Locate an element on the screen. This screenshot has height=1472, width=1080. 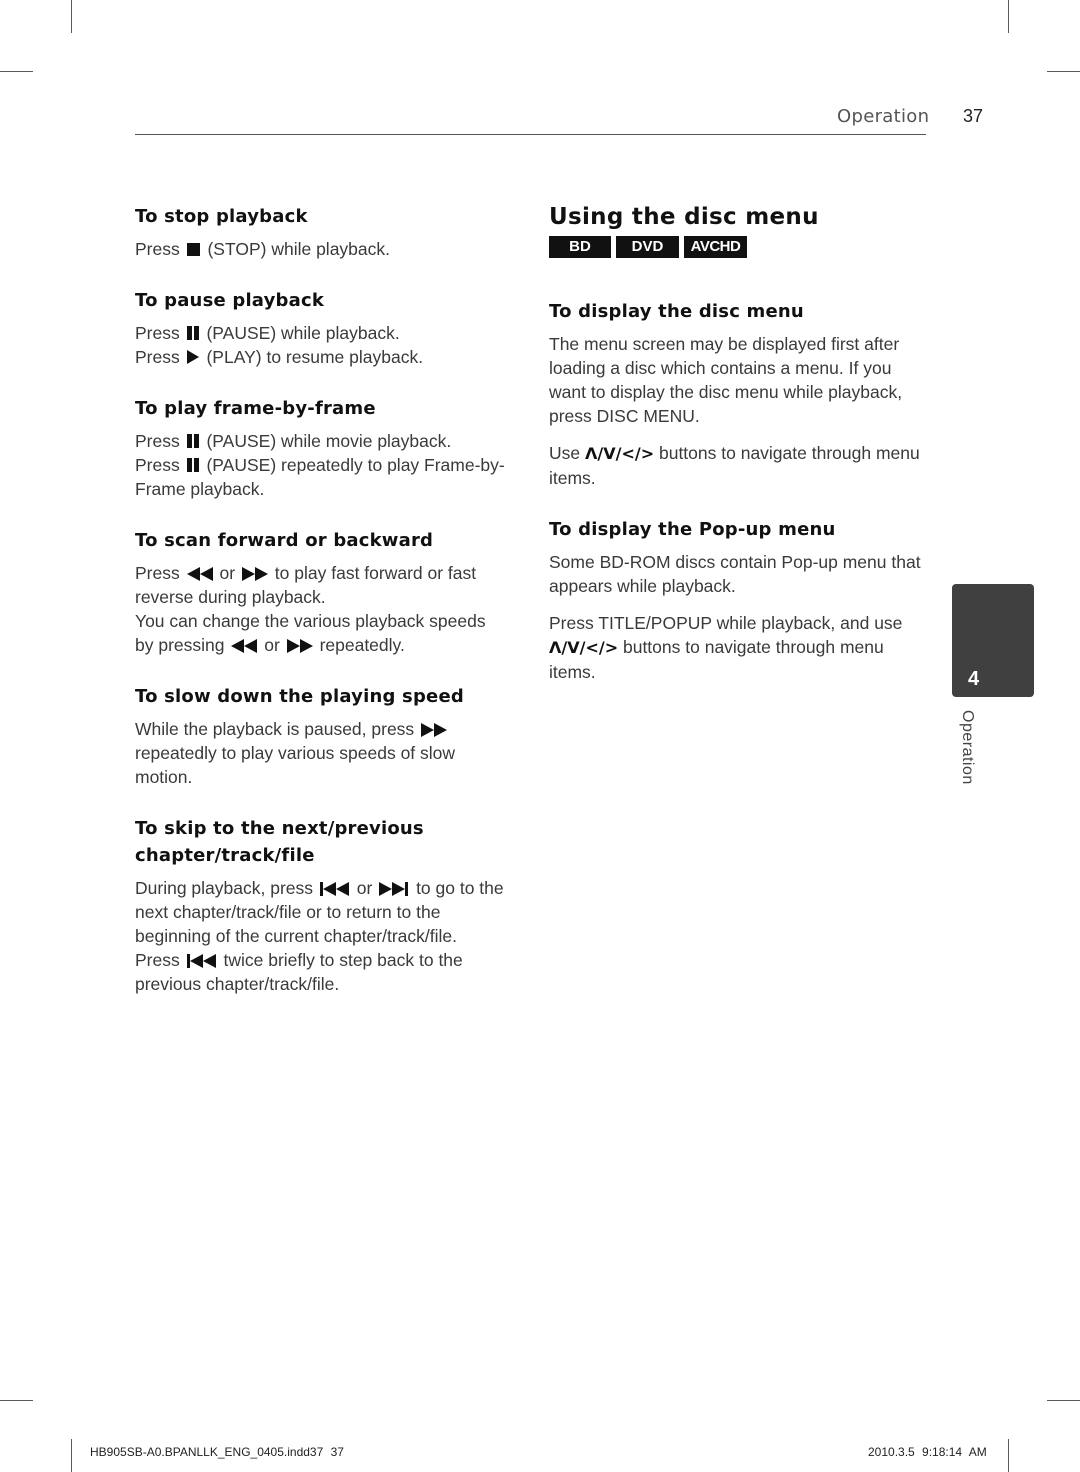
footer-file-info: HB905SB-A0.BPANLLK_ENG_0405.indd37 37 is located at coordinates (217, 1452).